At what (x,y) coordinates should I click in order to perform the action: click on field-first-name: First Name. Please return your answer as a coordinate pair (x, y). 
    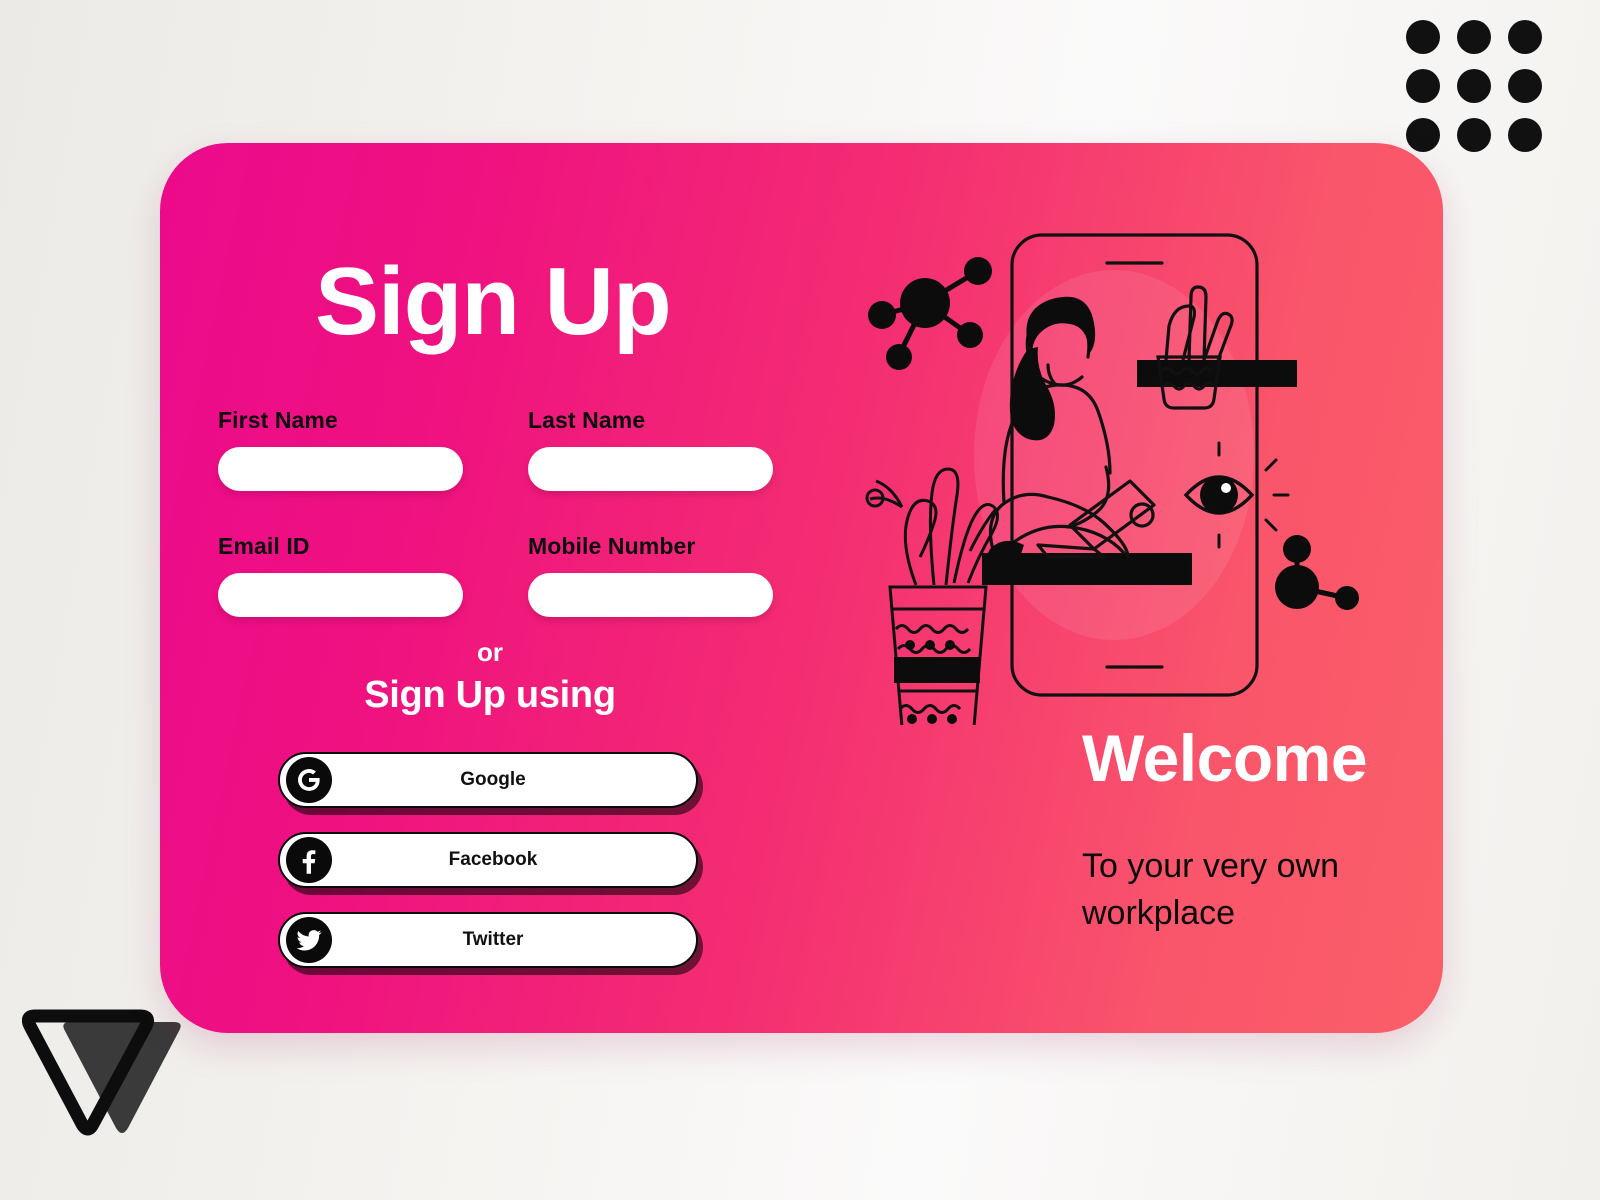
    Looking at the image, I should click on (340, 449).